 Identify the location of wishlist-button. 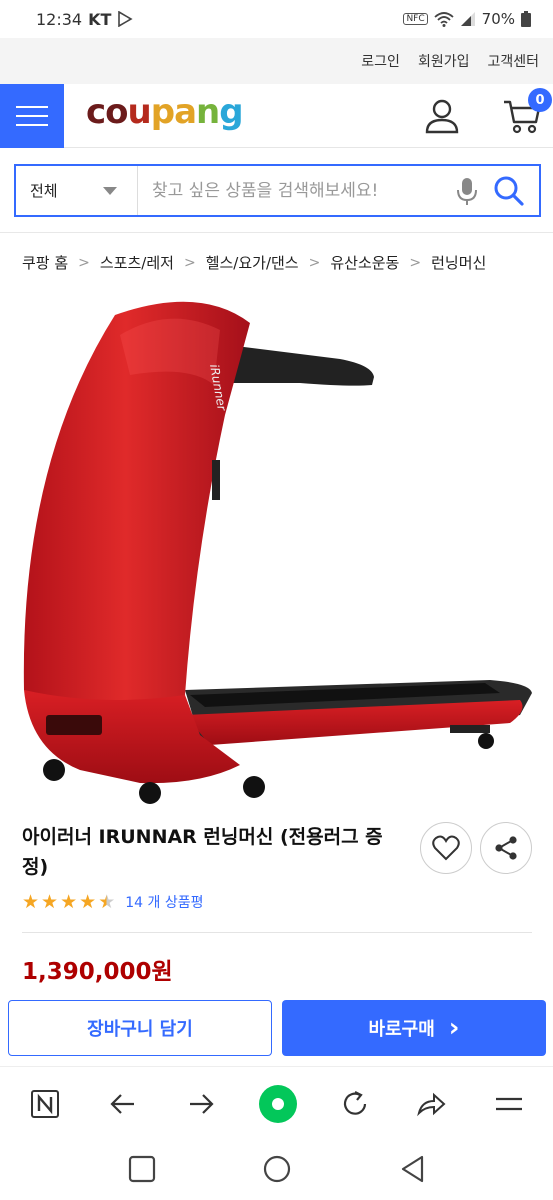
(446, 848).